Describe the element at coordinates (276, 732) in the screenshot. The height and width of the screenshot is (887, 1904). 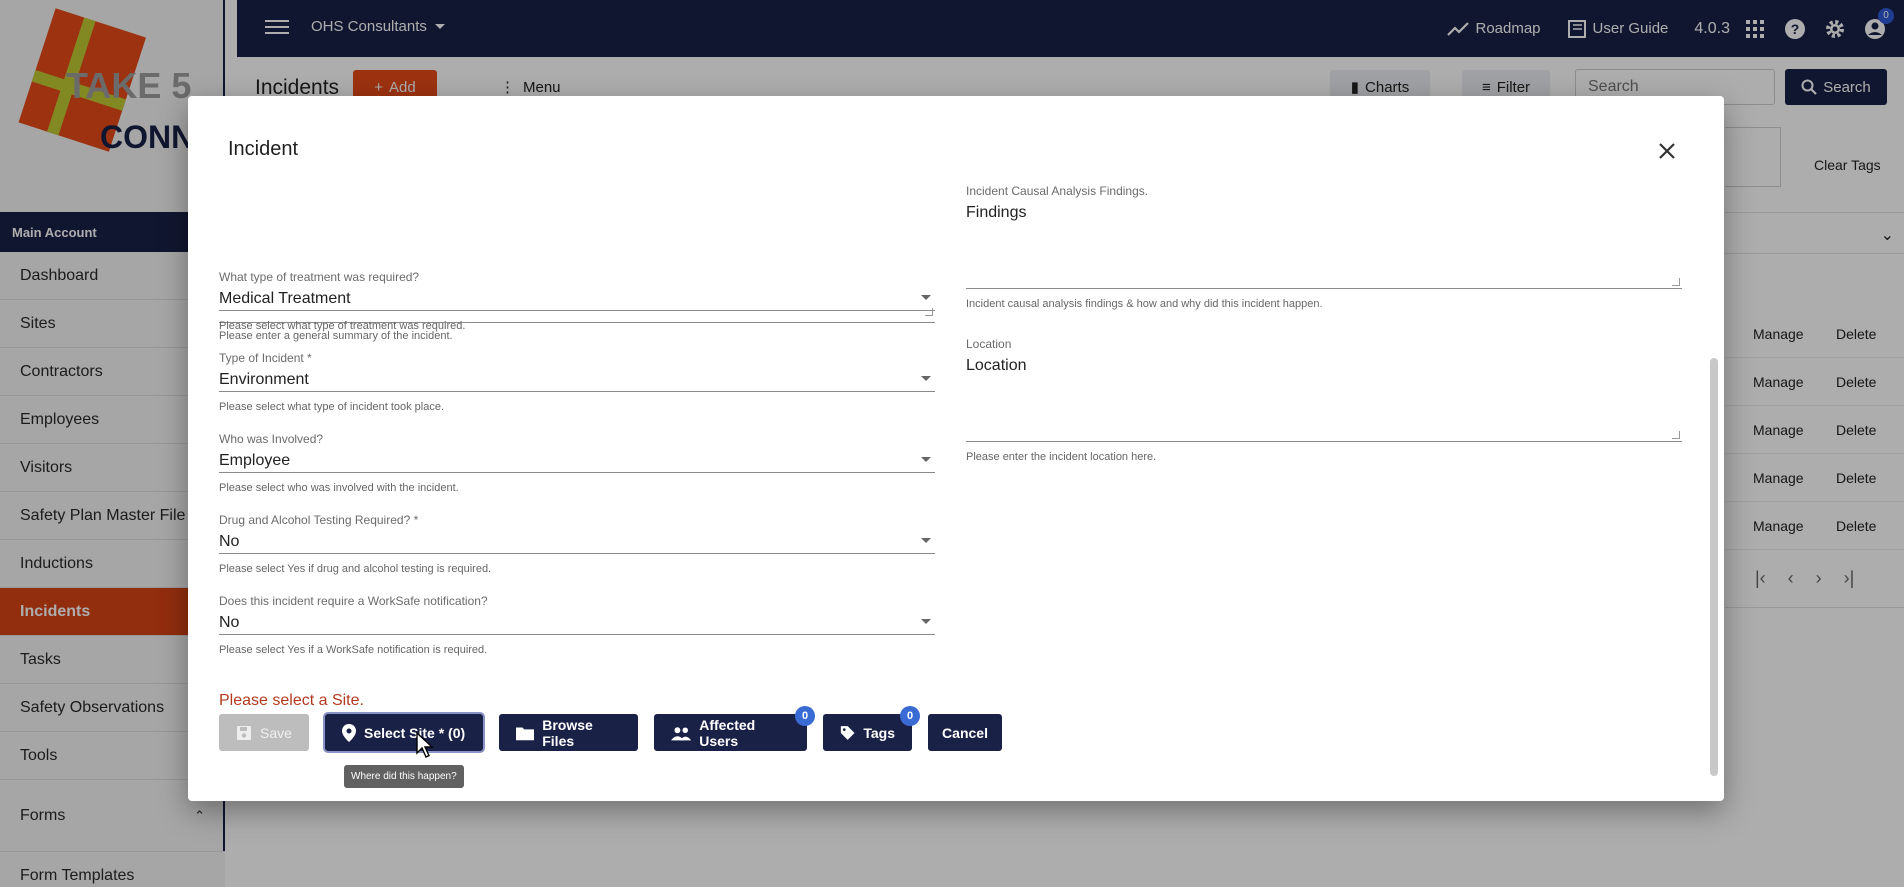
I see `save-label: Save` at that location.